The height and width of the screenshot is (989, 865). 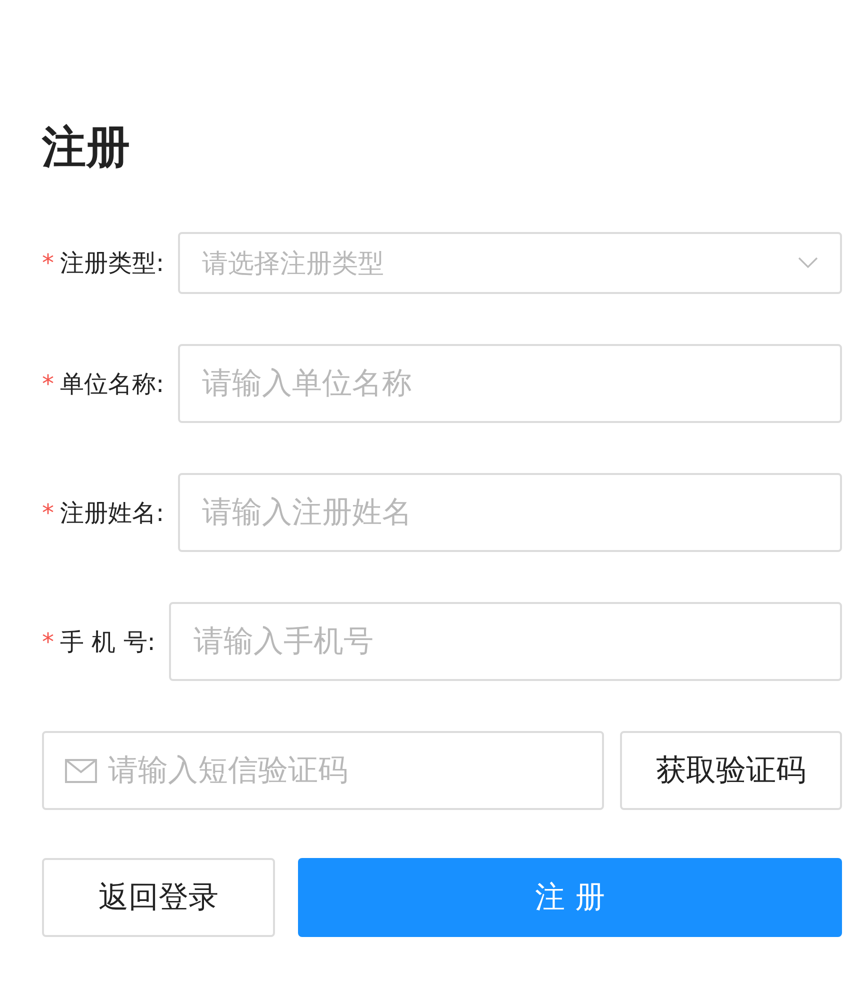 What do you see at coordinates (112, 513) in the screenshot?
I see `field-label: 注册姓名:` at bounding box center [112, 513].